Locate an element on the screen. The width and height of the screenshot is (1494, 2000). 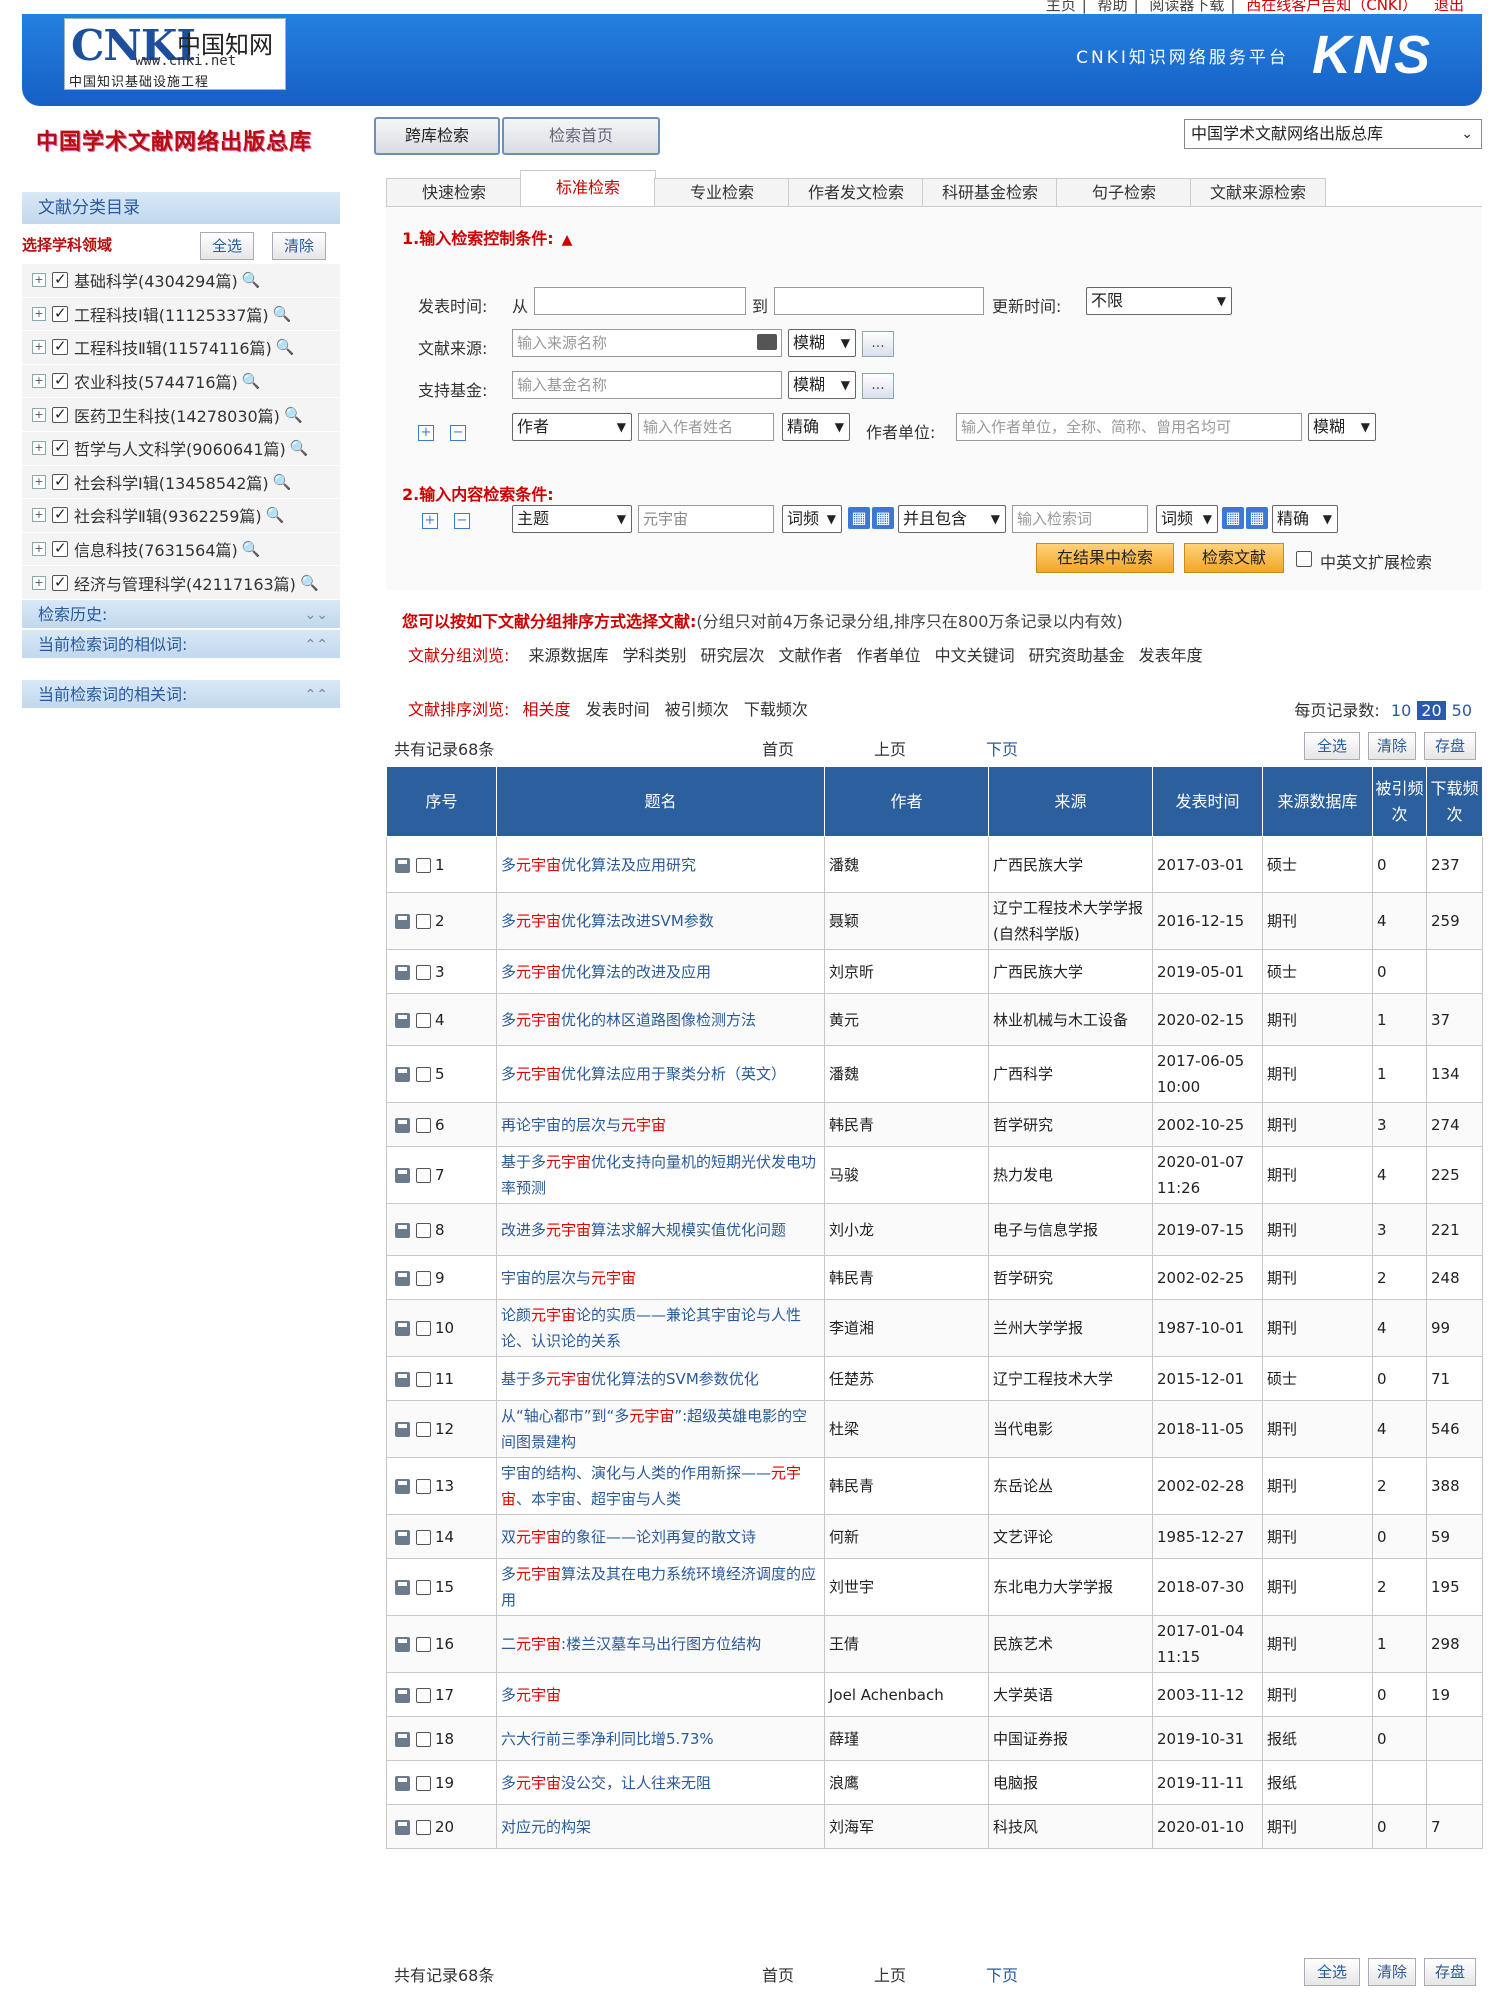
grid-icon: ▦ is located at coordinates (1257, 518).